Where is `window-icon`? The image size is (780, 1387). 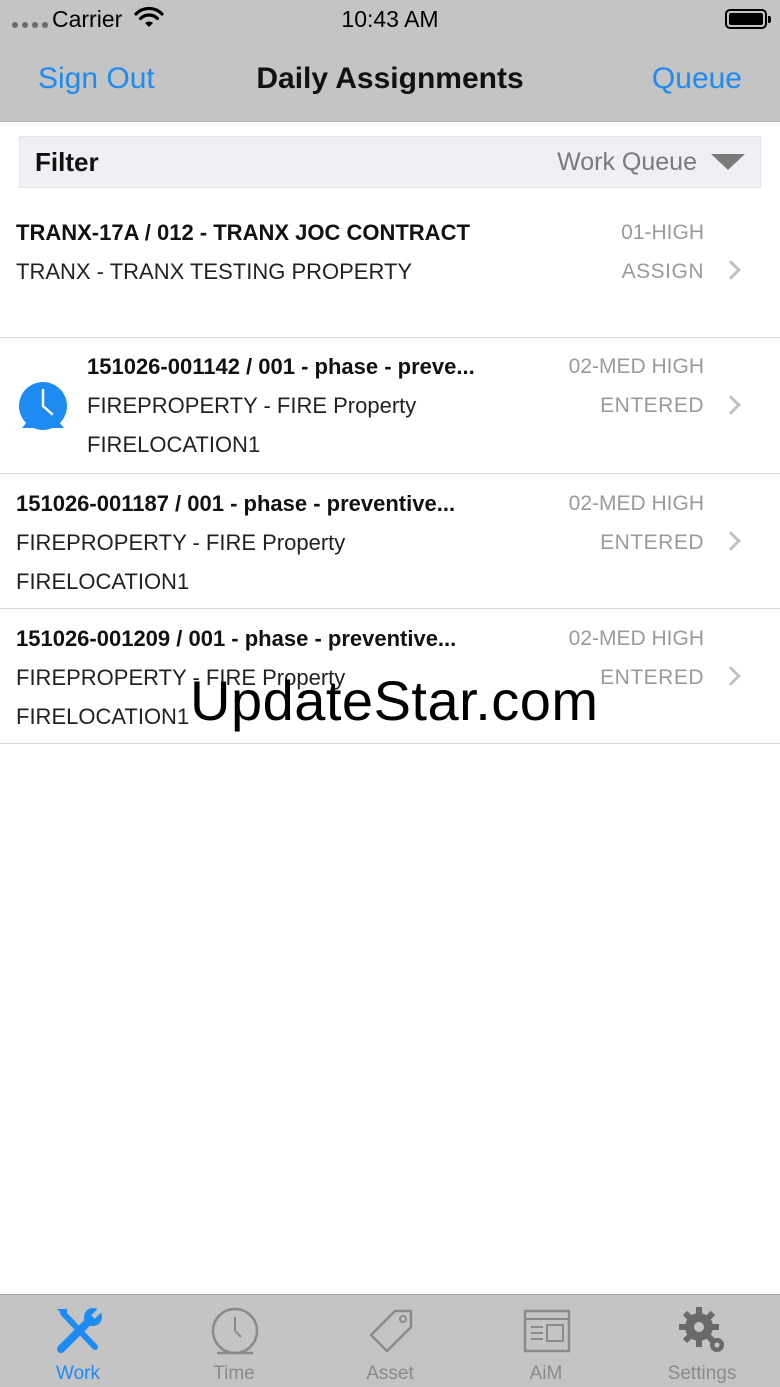 window-icon is located at coordinates (547, 1331).